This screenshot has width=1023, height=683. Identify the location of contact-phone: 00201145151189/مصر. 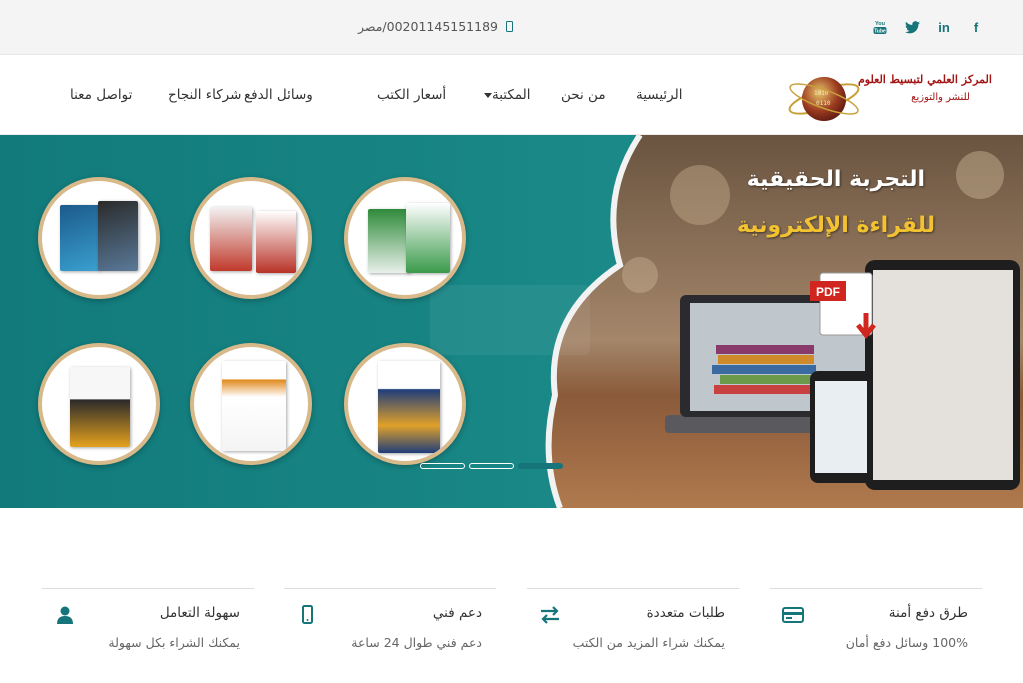
(435, 26).